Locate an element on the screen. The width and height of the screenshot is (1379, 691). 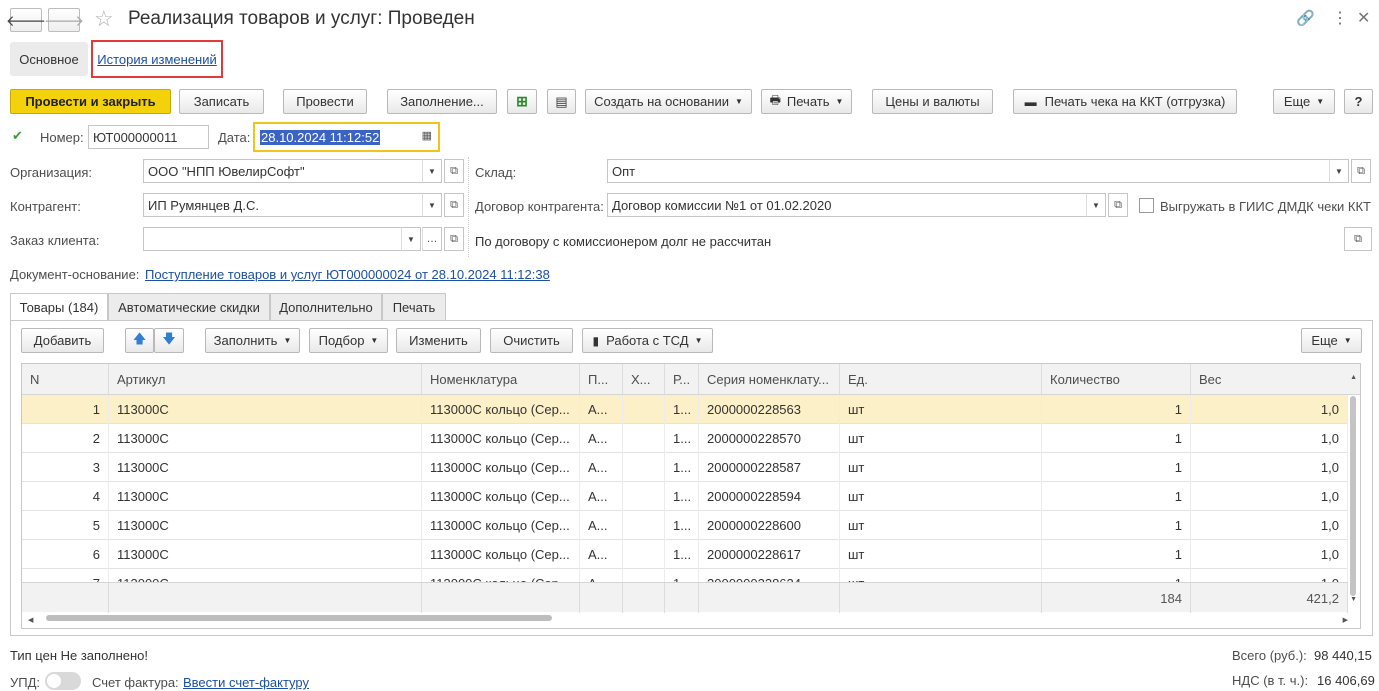
create-based-button: Создать на основании ▼ is located at coordinates (668, 101).